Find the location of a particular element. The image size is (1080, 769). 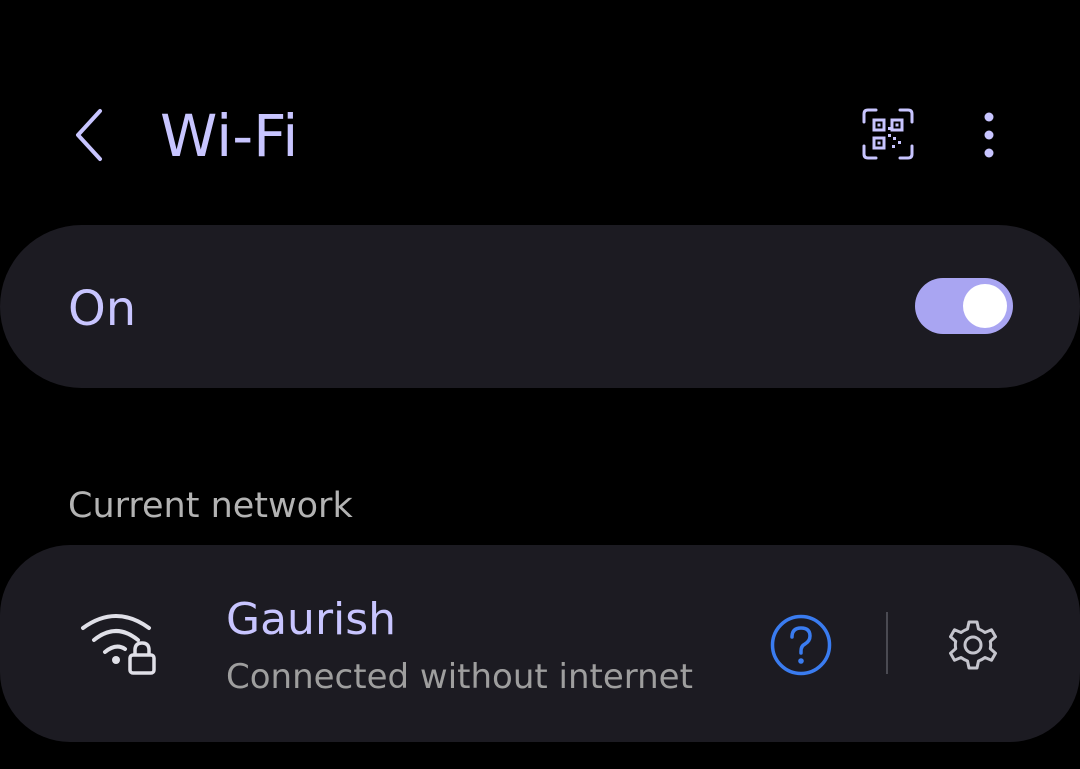

more-options-button is located at coordinates (989, 135).